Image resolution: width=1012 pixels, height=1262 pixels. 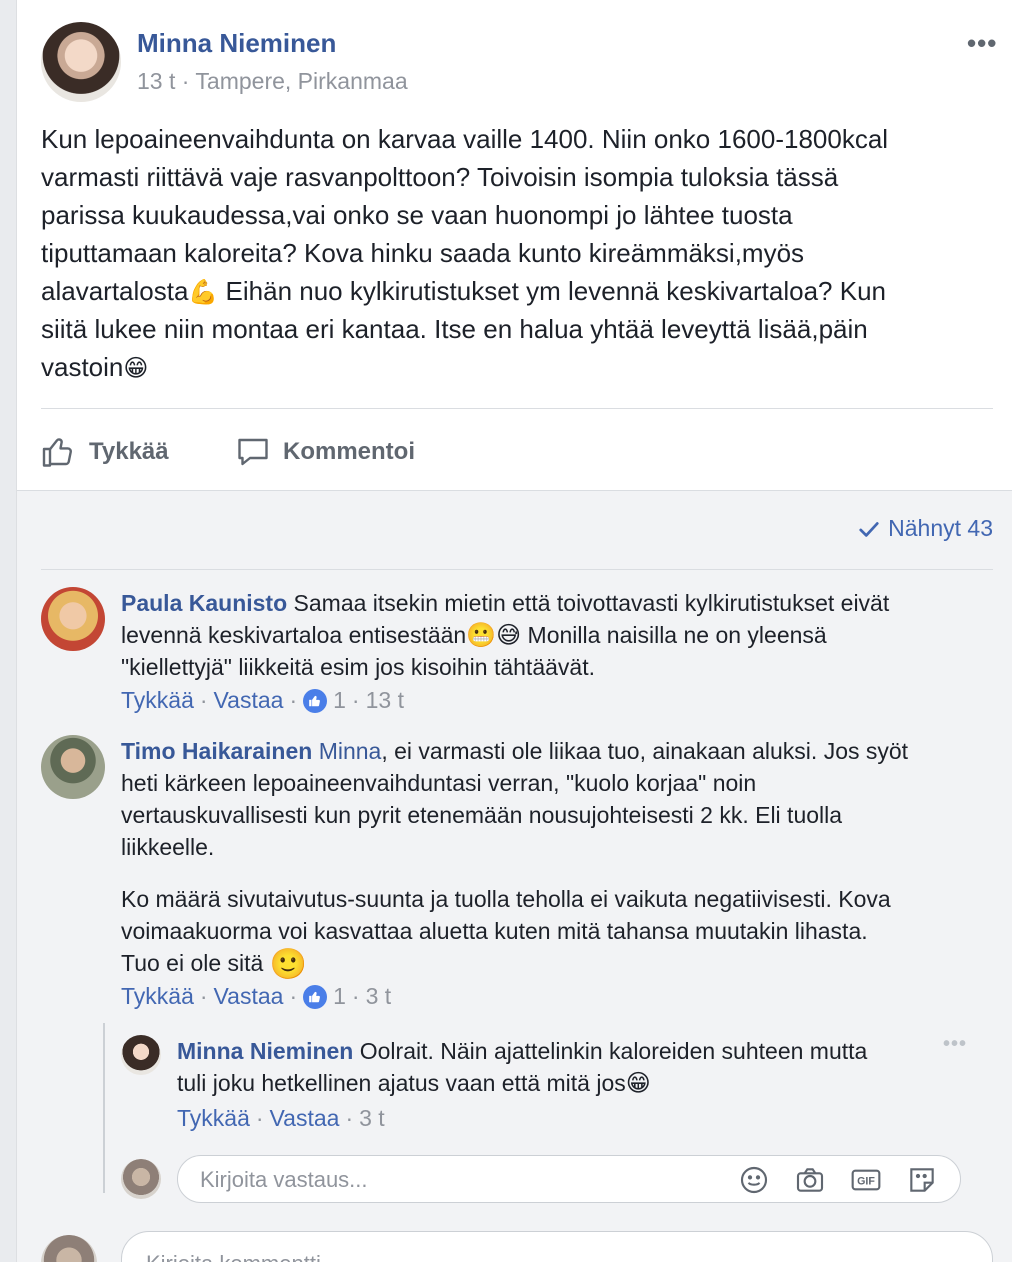 I want to click on reply-author: Minna Nieminen, so click(x=265, y=1051).